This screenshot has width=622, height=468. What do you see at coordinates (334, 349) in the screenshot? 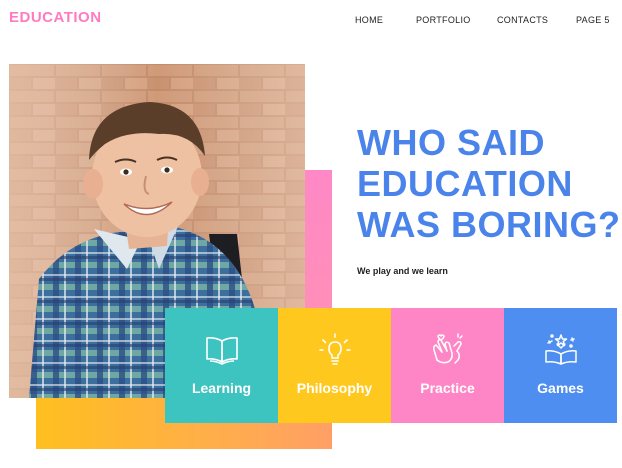
I see `lightbulb-icon` at bounding box center [334, 349].